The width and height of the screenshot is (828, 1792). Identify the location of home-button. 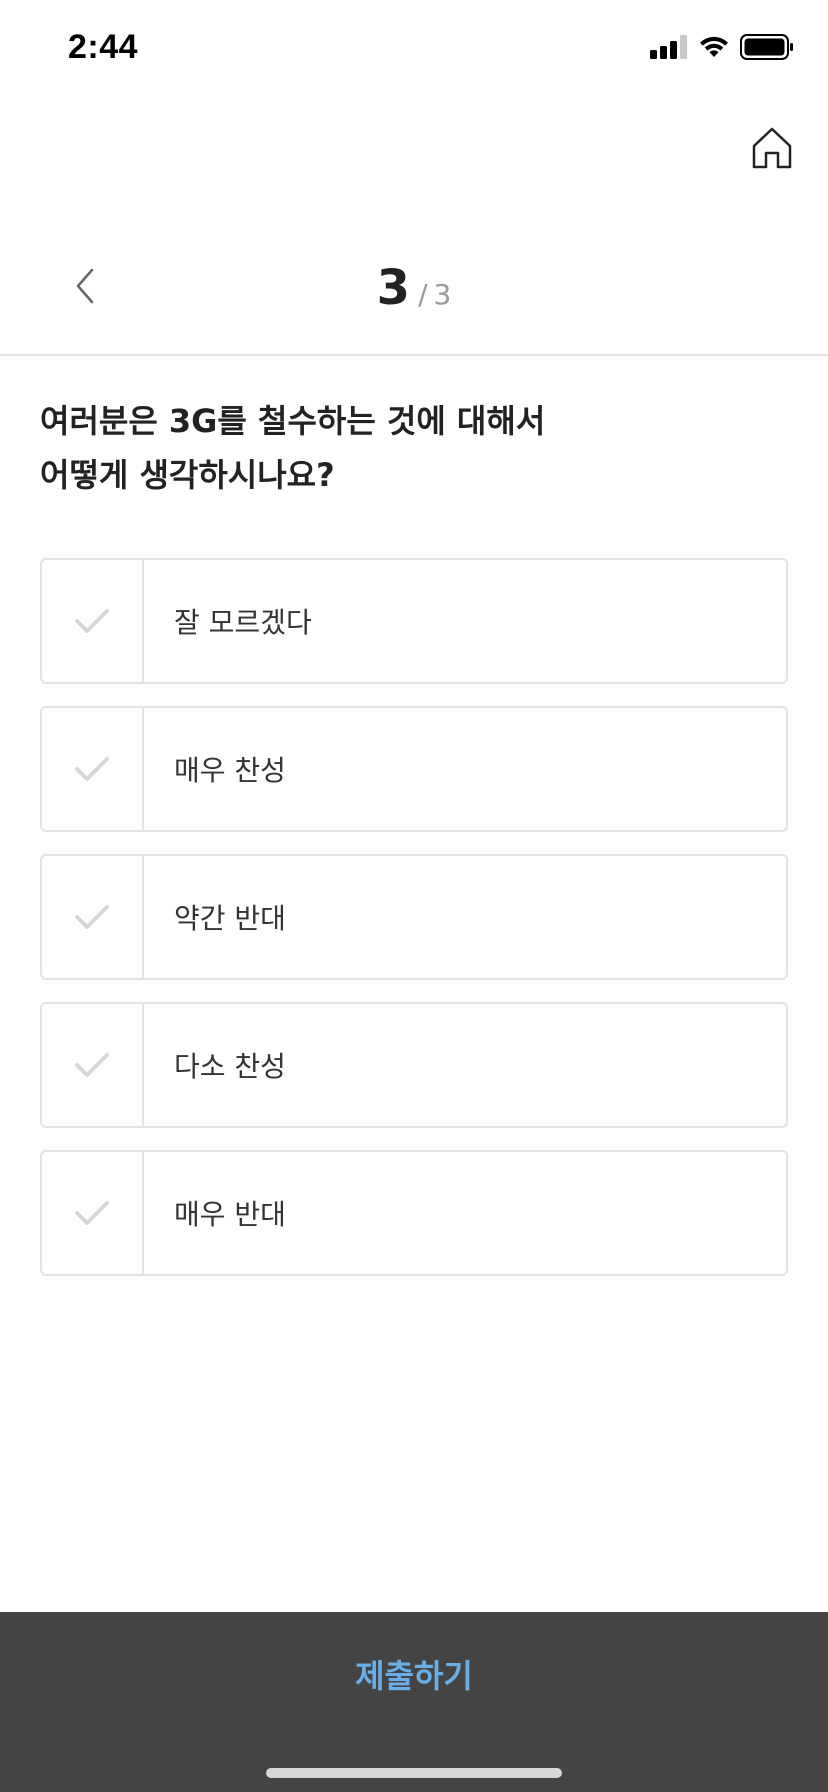
(772, 148).